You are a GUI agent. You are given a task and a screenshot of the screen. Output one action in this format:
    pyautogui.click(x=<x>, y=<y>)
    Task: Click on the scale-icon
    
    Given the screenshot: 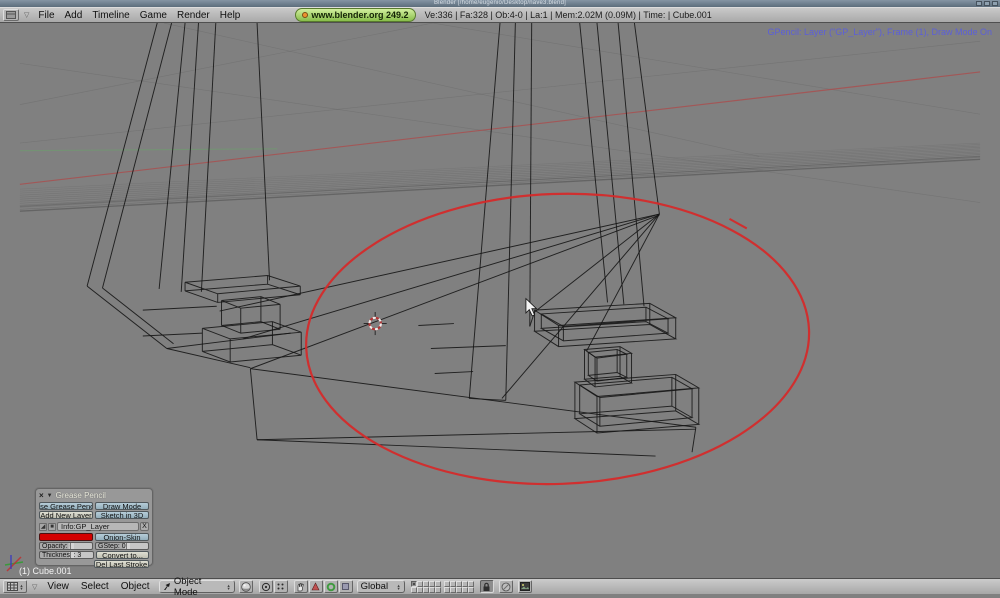 What is the action you would take?
    pyautogui.click(x=345, y=586)
    